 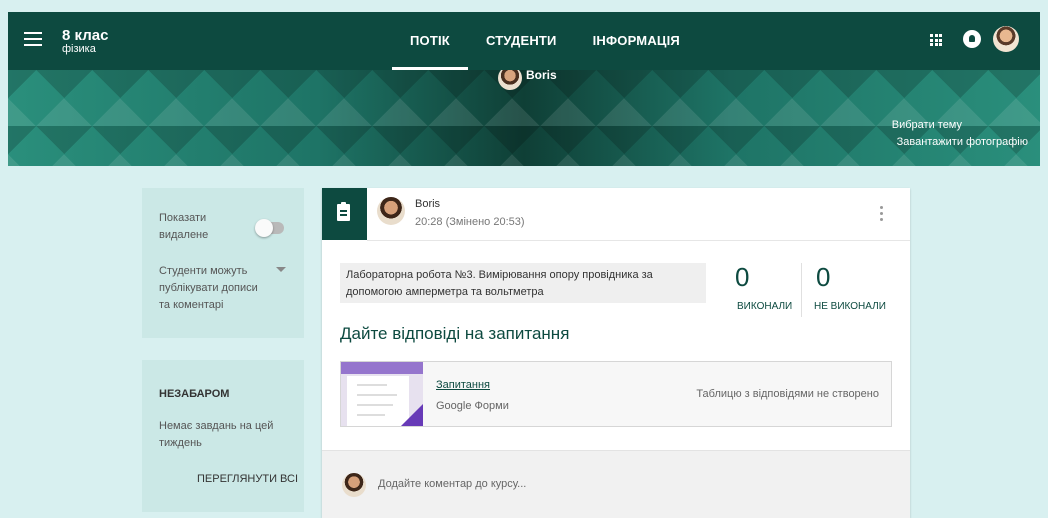 What do you see at coordinates (882, 214) in the screenshot?
I see `more-options-icon` at bounding box center [882, 214].